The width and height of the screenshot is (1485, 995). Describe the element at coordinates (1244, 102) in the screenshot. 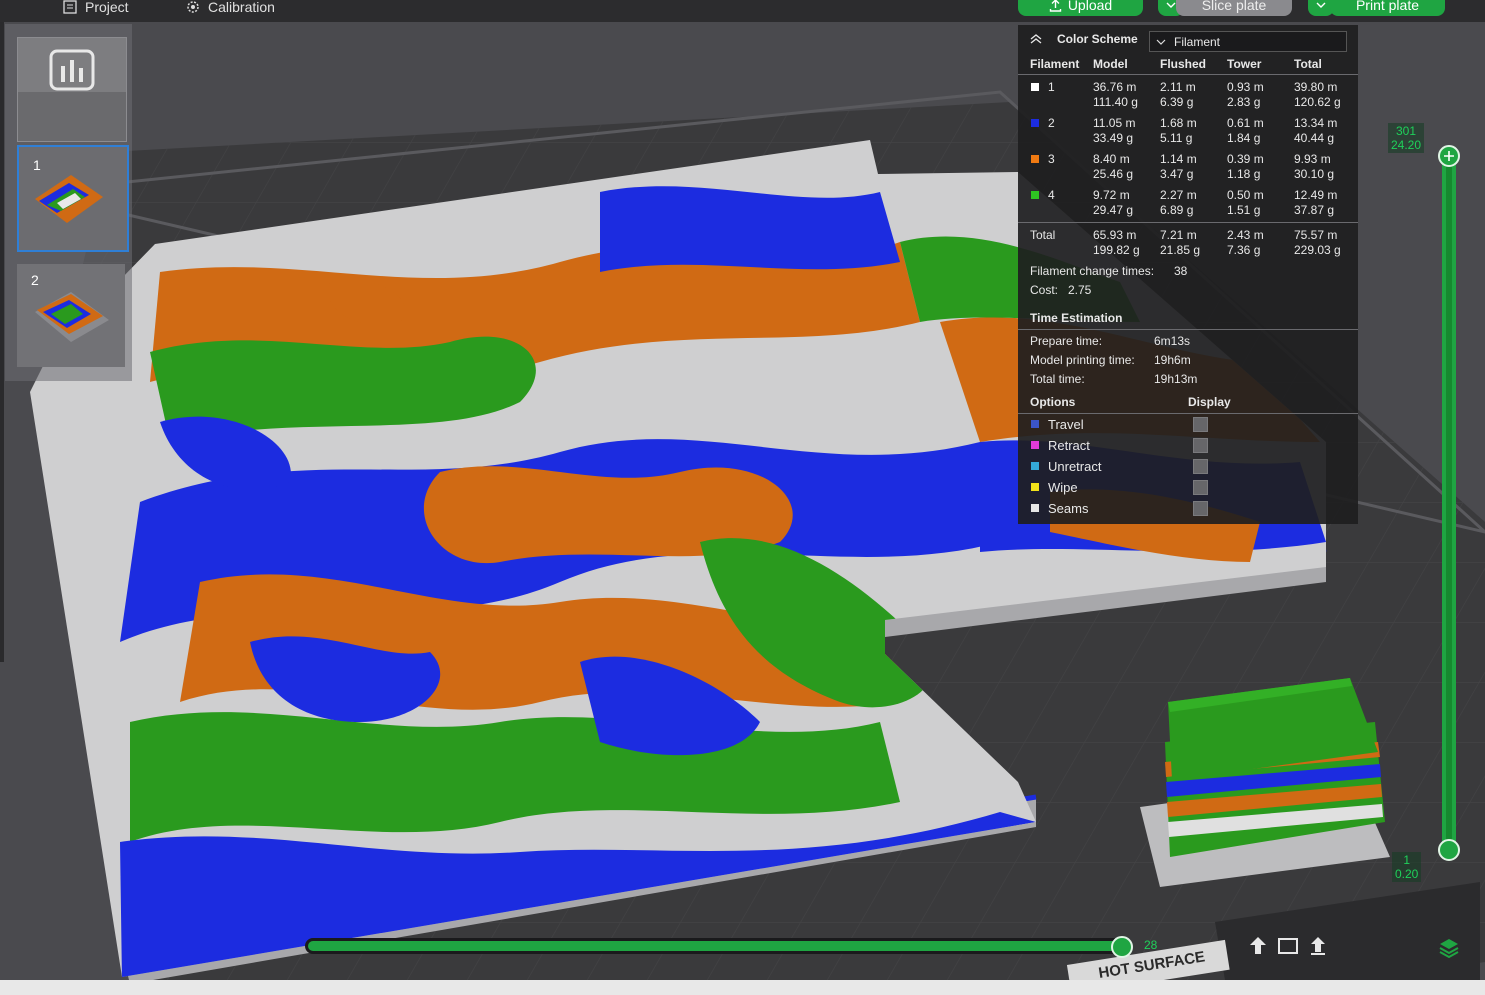

I see `tower-weight: 2.83 g` at that location.